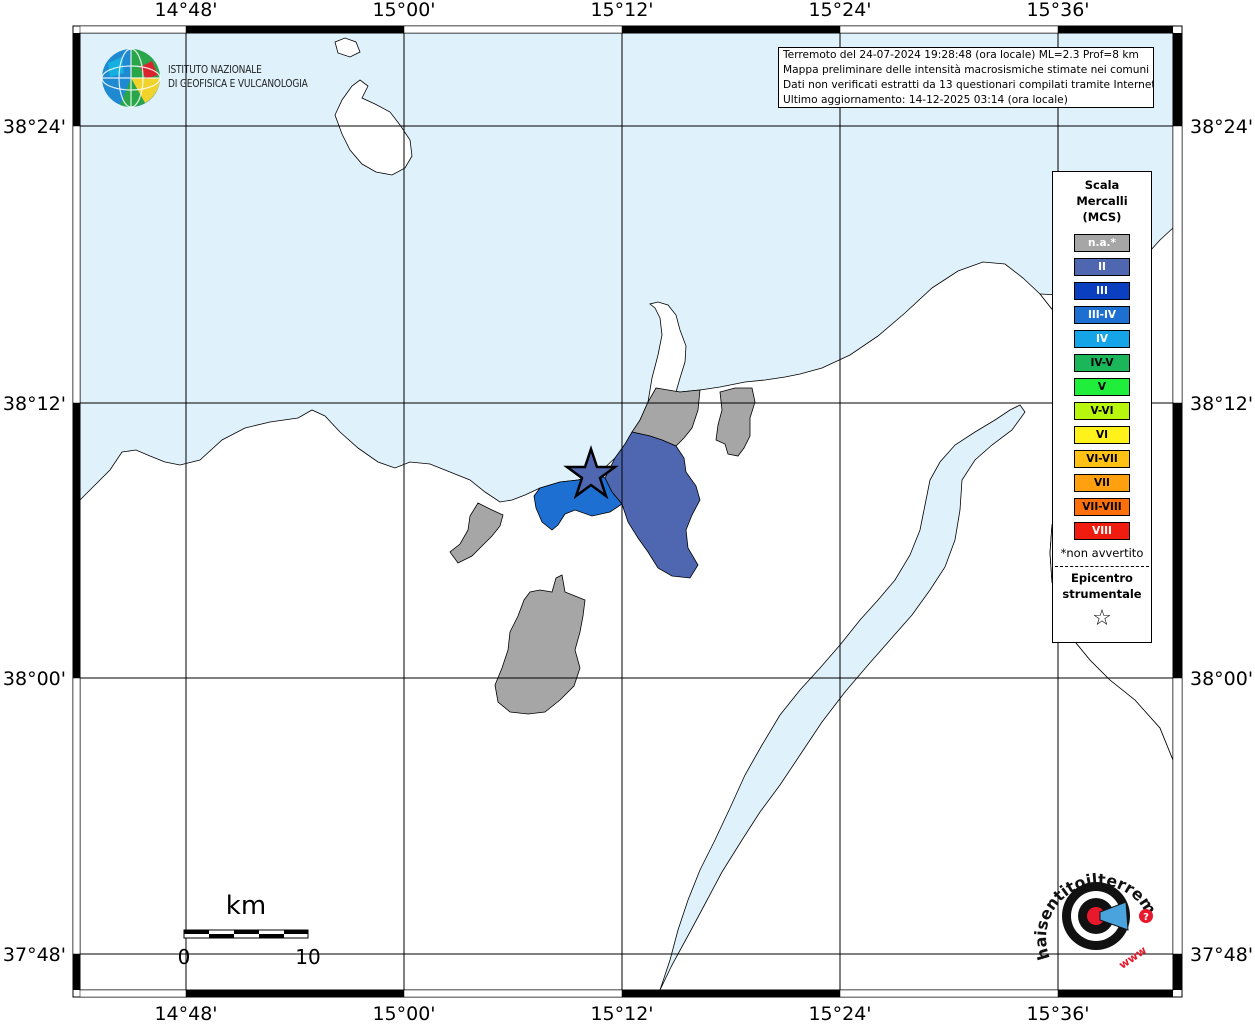  Describe the element at coordinates (839, 10) in the screenshot. I see `lon-label-top: 15°24'` at that location.